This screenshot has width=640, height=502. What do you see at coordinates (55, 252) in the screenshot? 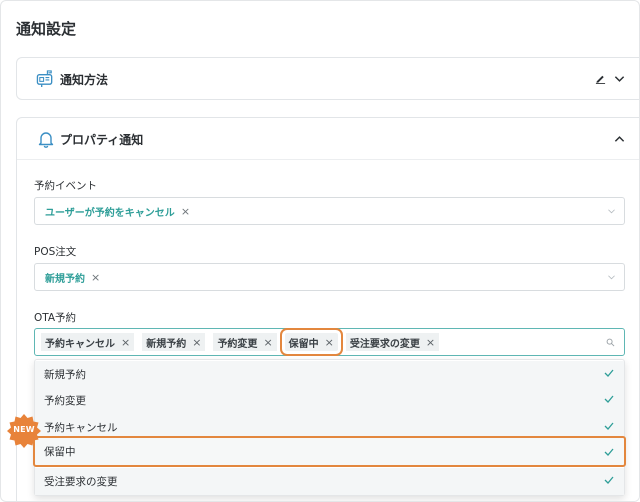
I see `pos-order-label: POS注文` at bounding box center [55, 252].